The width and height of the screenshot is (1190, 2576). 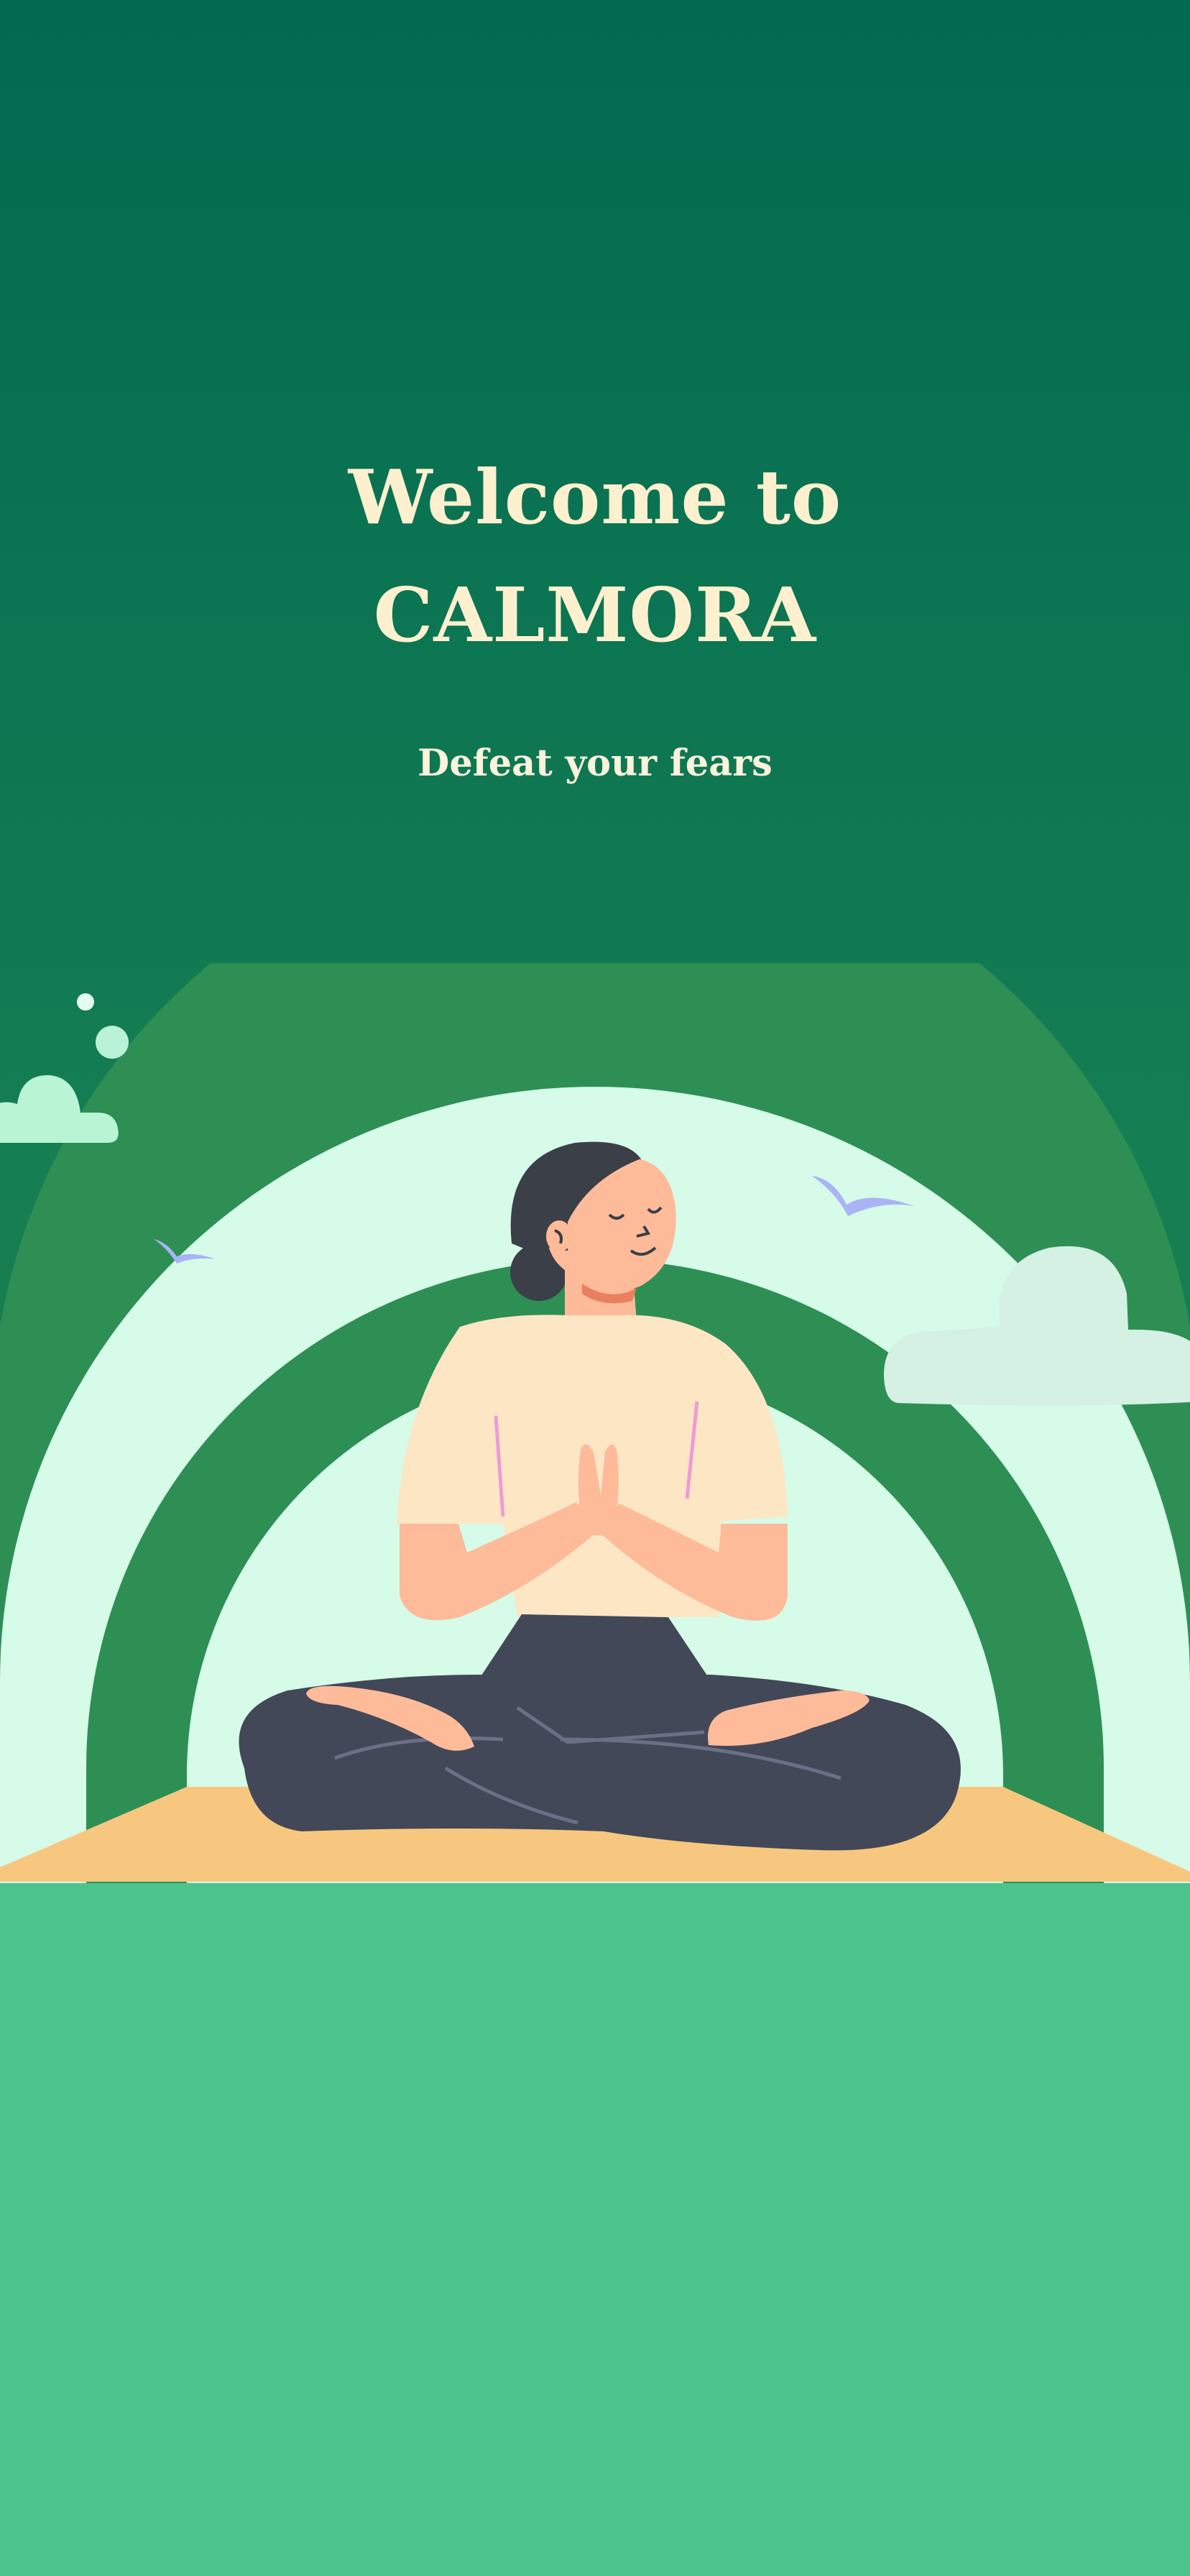 I want to click on tagline: Defeat your fears, so click(x=595, y=763).